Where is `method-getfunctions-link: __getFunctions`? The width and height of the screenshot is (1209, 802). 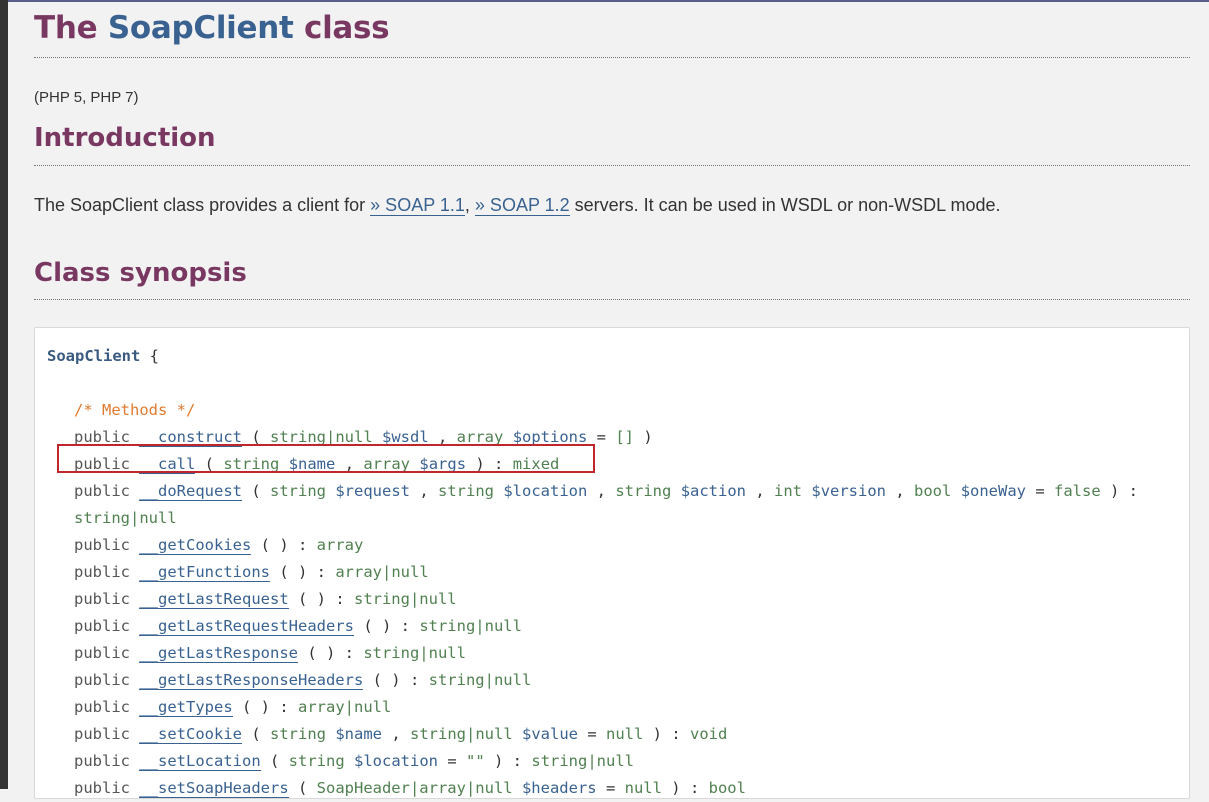 method-getfunctions-link: __getFunctions is located at coordinates (204, 572).